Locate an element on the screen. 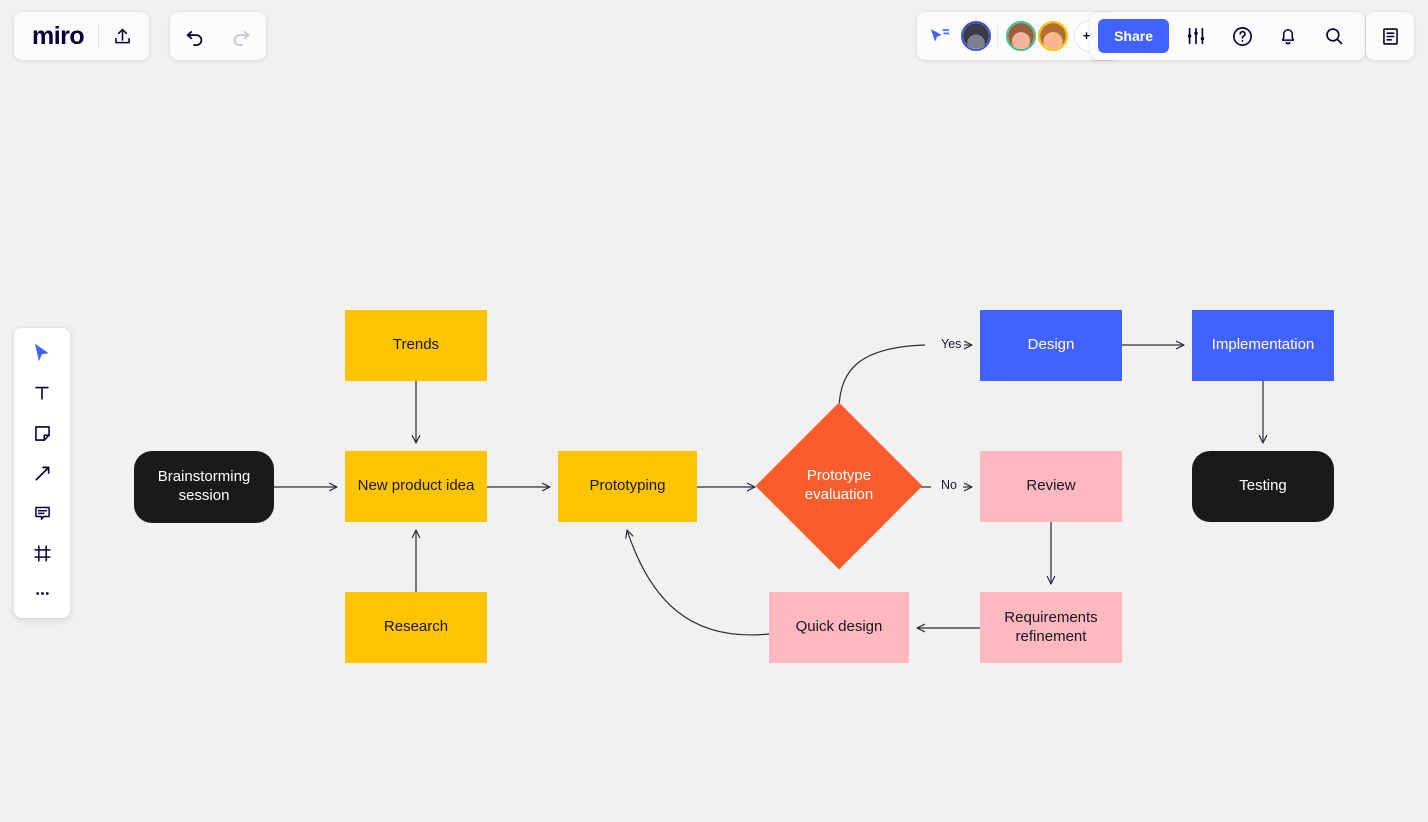 This screenshot has height=822, width=1428. notifications-button is located at coordinates (1288, 36).